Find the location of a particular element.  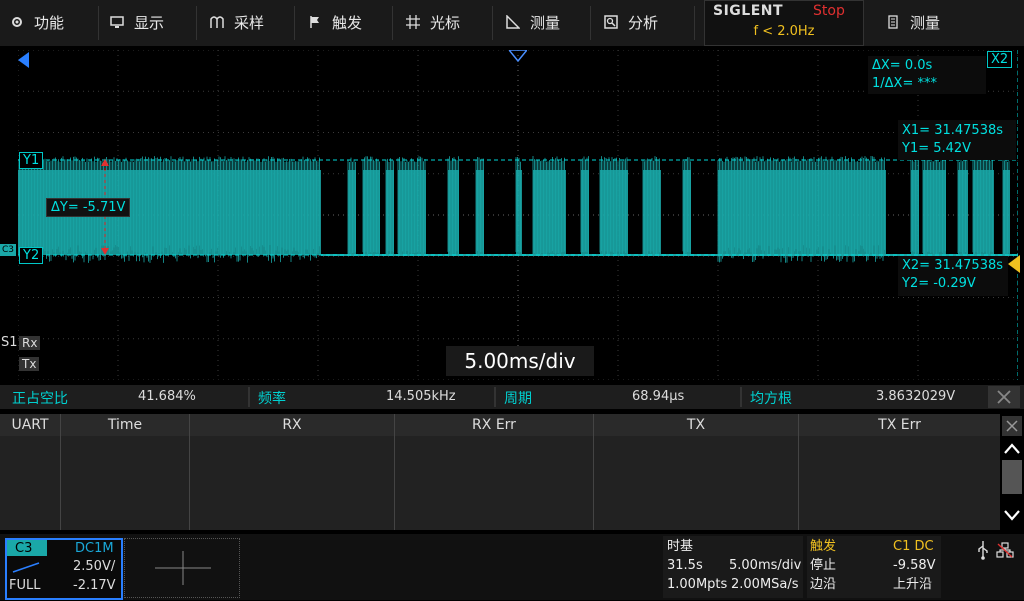

menu-cursors: 光标 is located at coordinates (433, 22).